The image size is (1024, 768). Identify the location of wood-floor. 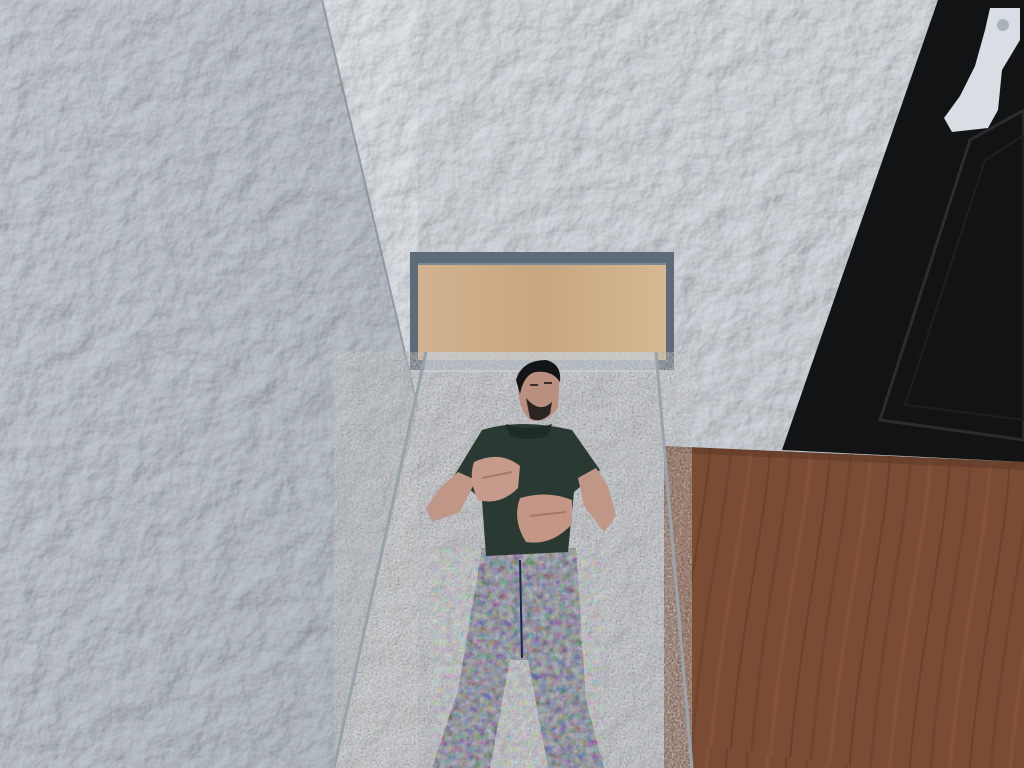
(844, 607).